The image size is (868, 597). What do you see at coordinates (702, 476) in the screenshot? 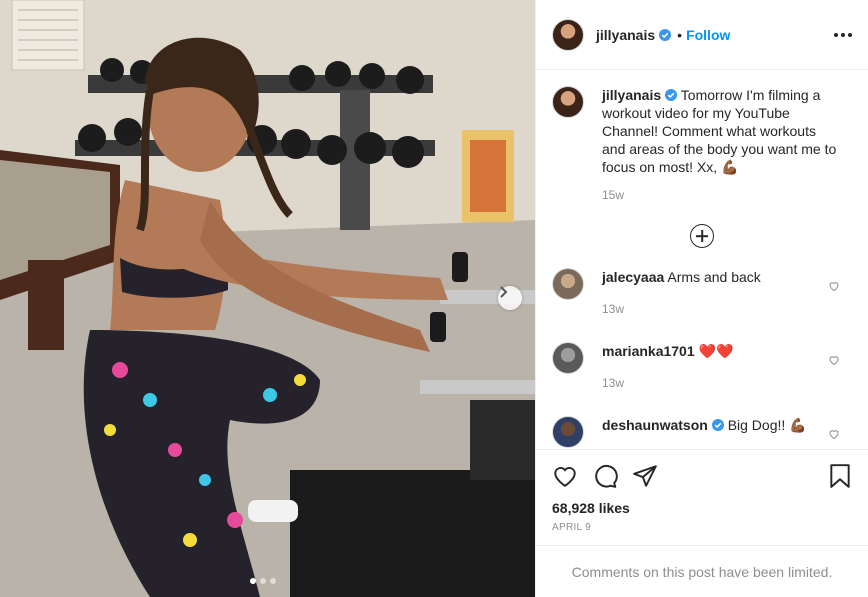
I see `action-bar` at bounding box center [702, 476].